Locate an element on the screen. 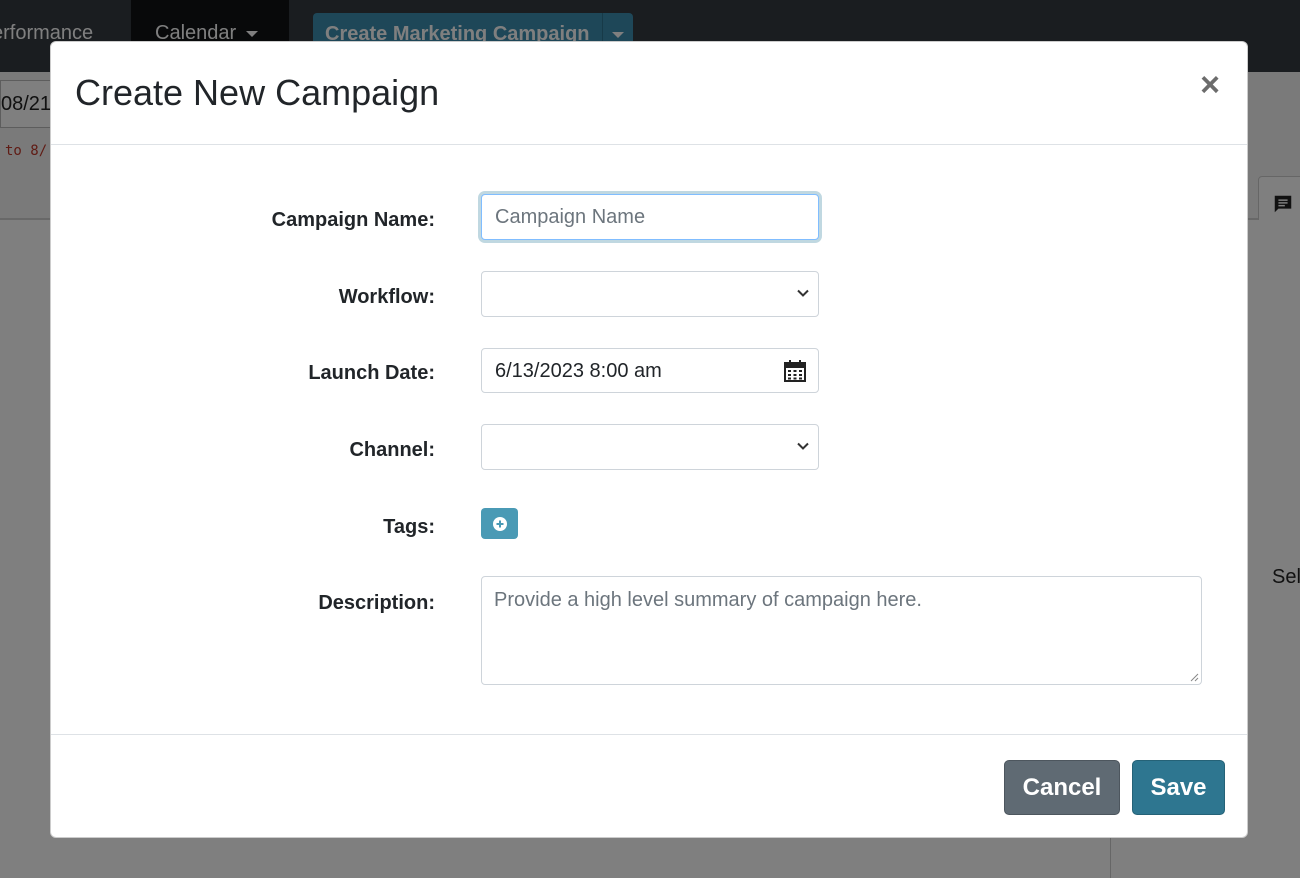  save-button: Save is located at coordinates (1178, 787).